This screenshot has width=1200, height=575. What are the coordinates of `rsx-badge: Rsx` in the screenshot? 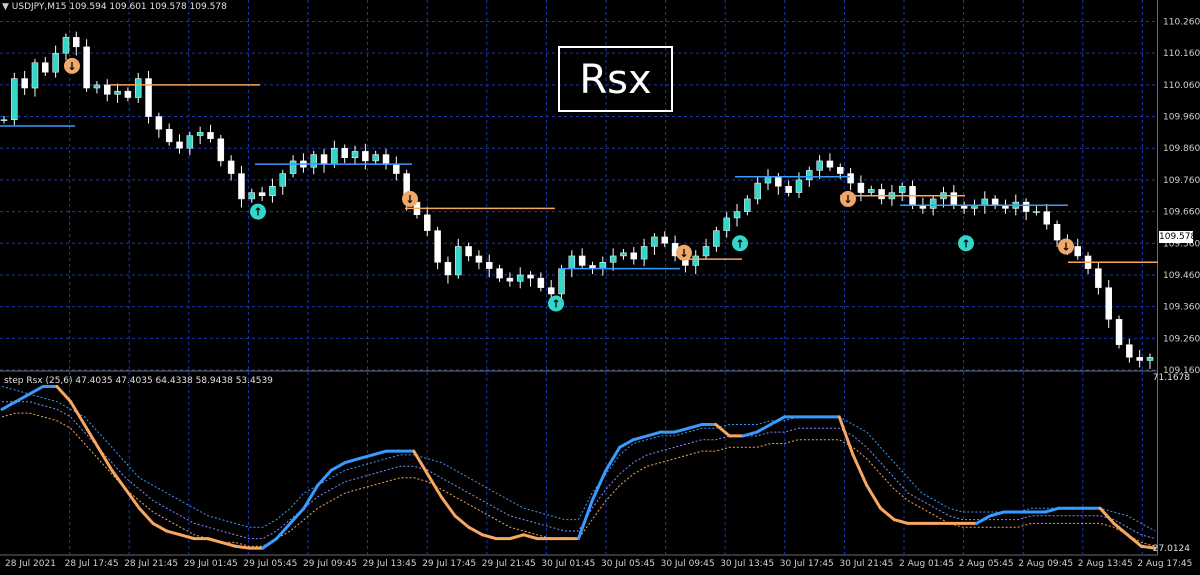 It's located at (615, 79).